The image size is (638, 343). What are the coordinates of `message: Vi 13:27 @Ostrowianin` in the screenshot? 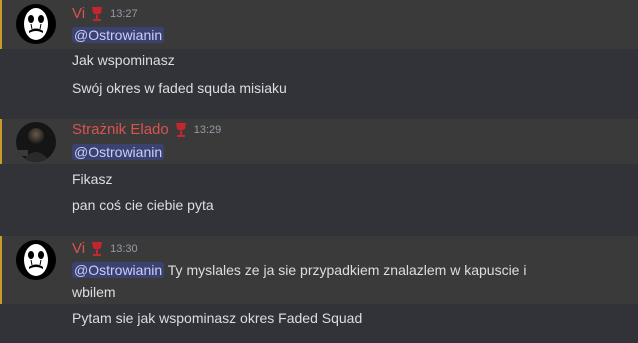 It's located at (319, 24).